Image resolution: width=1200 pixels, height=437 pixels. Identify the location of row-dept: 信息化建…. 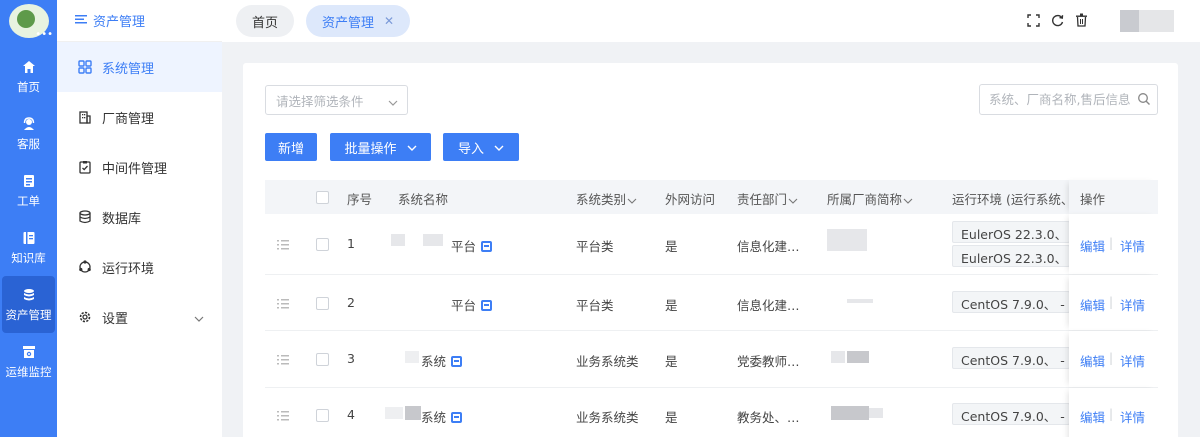
(768, 305).